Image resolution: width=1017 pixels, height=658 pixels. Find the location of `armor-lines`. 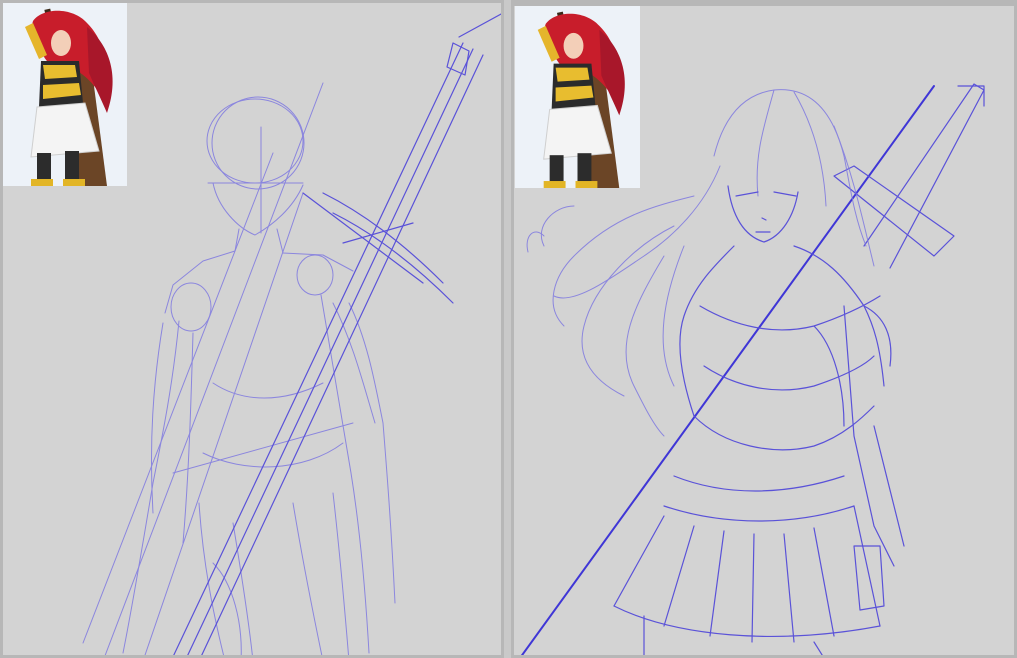

armor-lines is located at coordinates (792, 428).